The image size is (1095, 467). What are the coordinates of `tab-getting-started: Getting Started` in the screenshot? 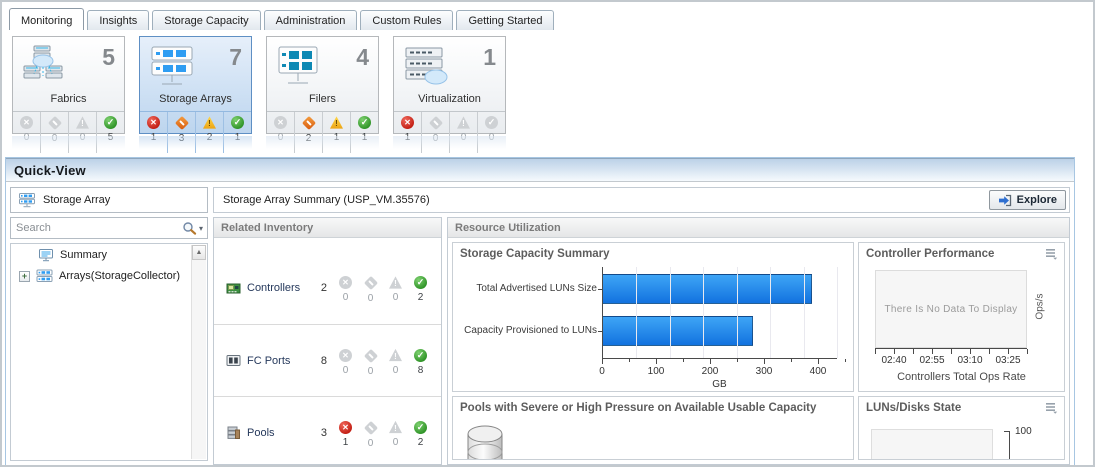 It's located at (505, 20).